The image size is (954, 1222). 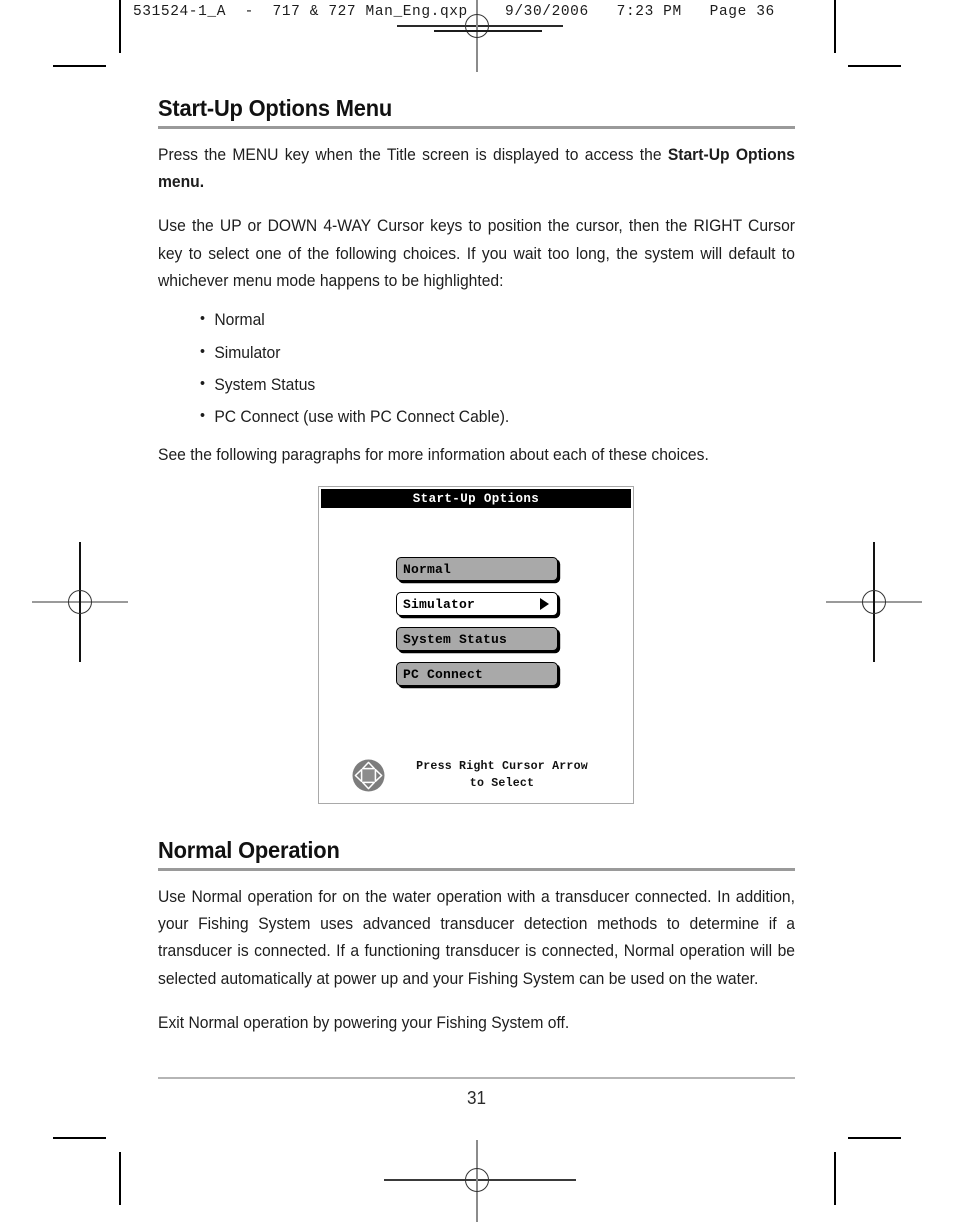 I want to click on crop-mark-top-left-vertical, so click(x=120, y=26).